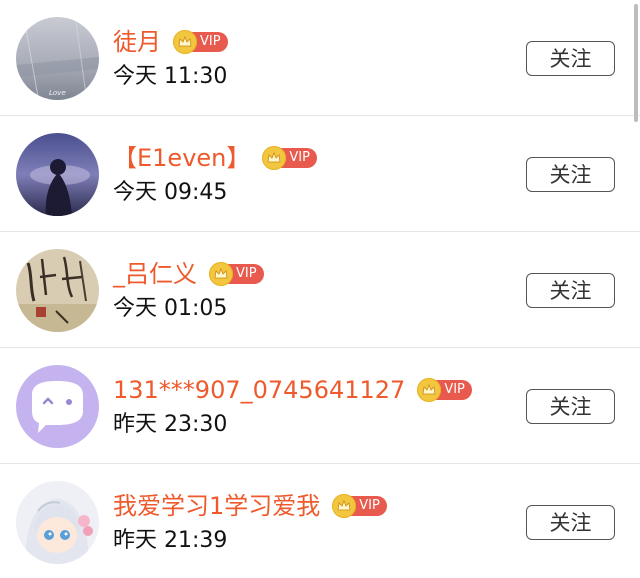 The width and height of the screenshot is (640, 578). What do you see at coordinates (155, 274) in the screenshot?
I see `user-name: _吕仁义` at bounding box center [155, 274].